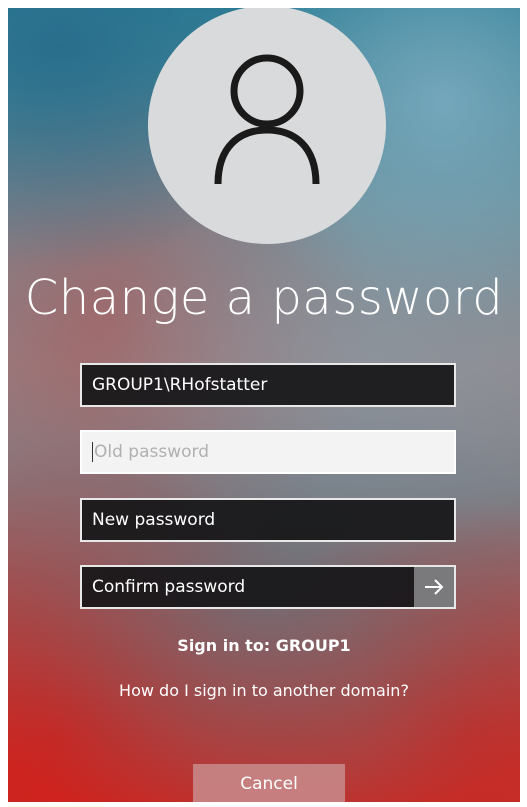 This screenshot has height=807, width=527. What do you see at coordinates (152, 452) in the screenshot?
I see `old-password-placeholder: Old password` at bounding box center [152, 452].